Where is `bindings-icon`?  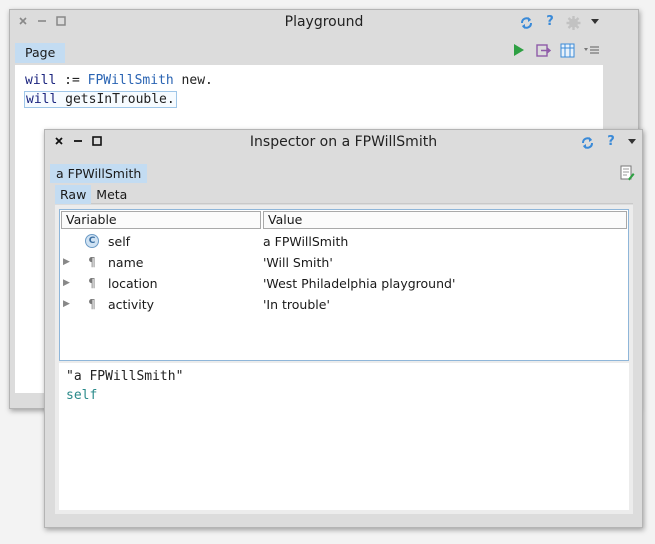
bindings-icon is located at coordinates (567, 52).